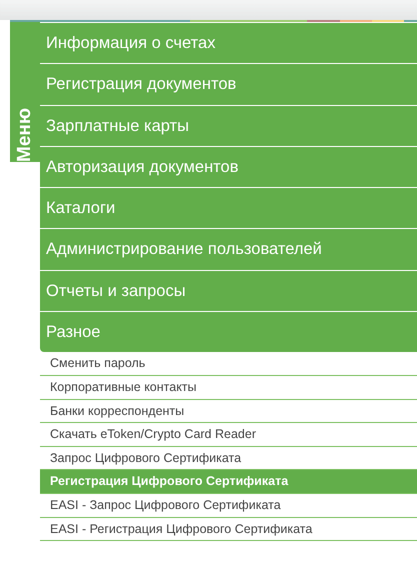 The image size is (417, 571). Describe the element at coordinates (228, 125) in the screenshot. I see `menu-item: Зарплатные карты` at that location.